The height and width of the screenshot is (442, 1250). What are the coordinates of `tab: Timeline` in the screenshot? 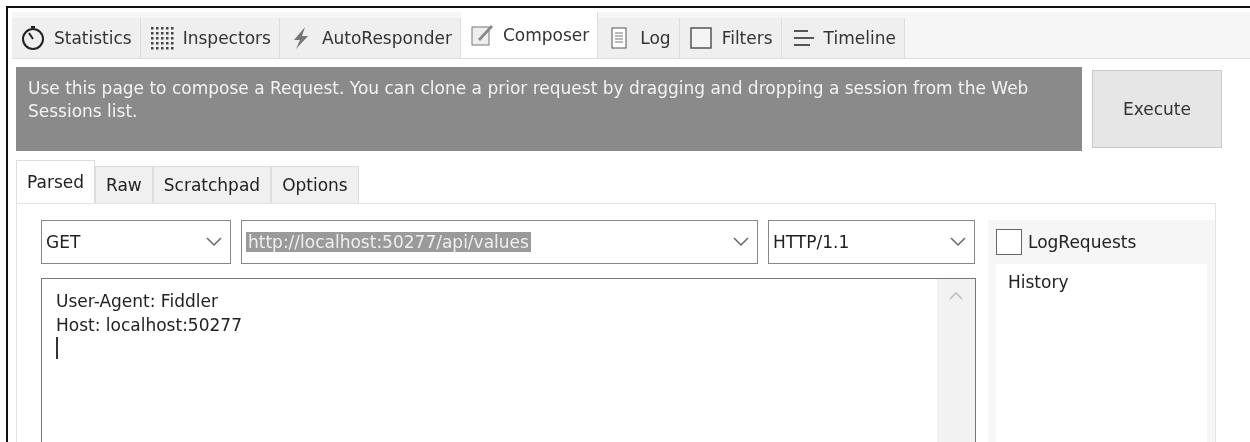 It's located at (843, 38).